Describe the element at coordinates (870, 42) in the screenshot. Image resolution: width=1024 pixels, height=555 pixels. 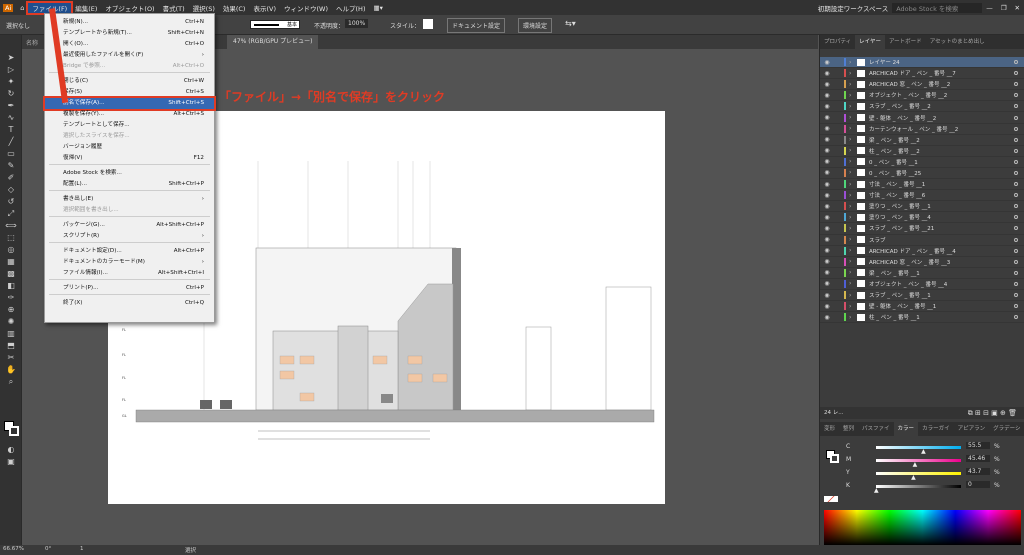
I see `tab-layers: レイヤー` at that location.